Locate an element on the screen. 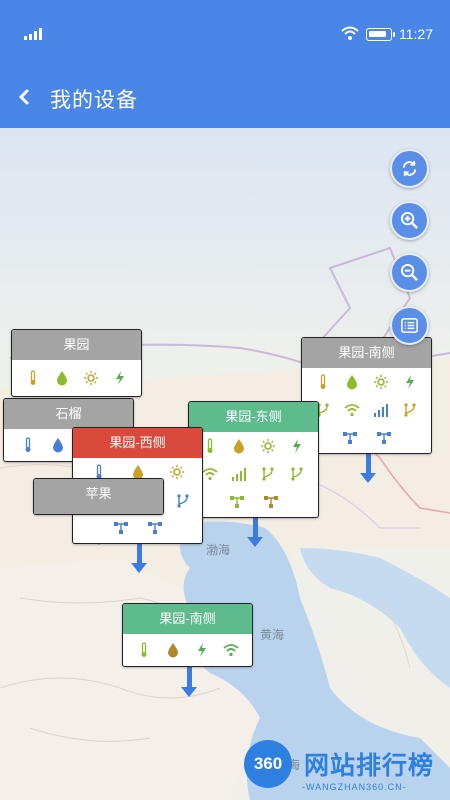  device-name: 果园 is located at coordinates (76, 345).